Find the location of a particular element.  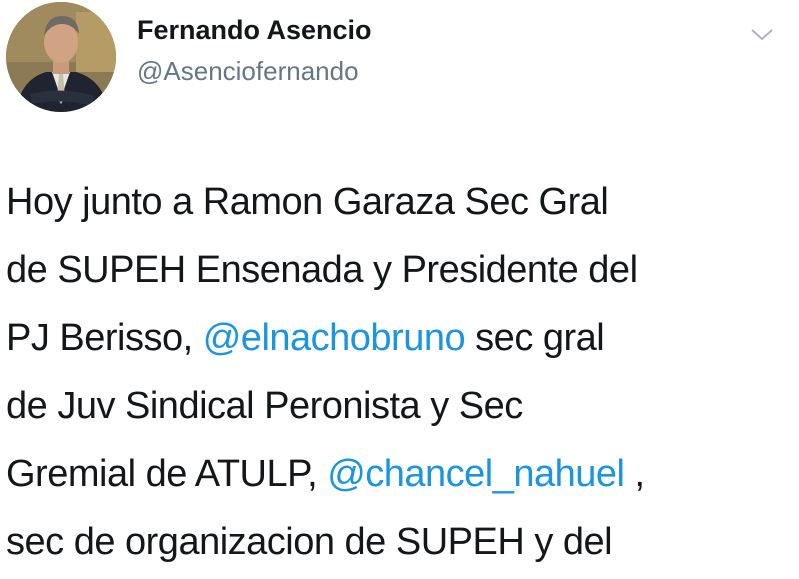

tweet-text-line: PJ Berisso, @elnachobruno sec gral is located at coordinates (401, 338).